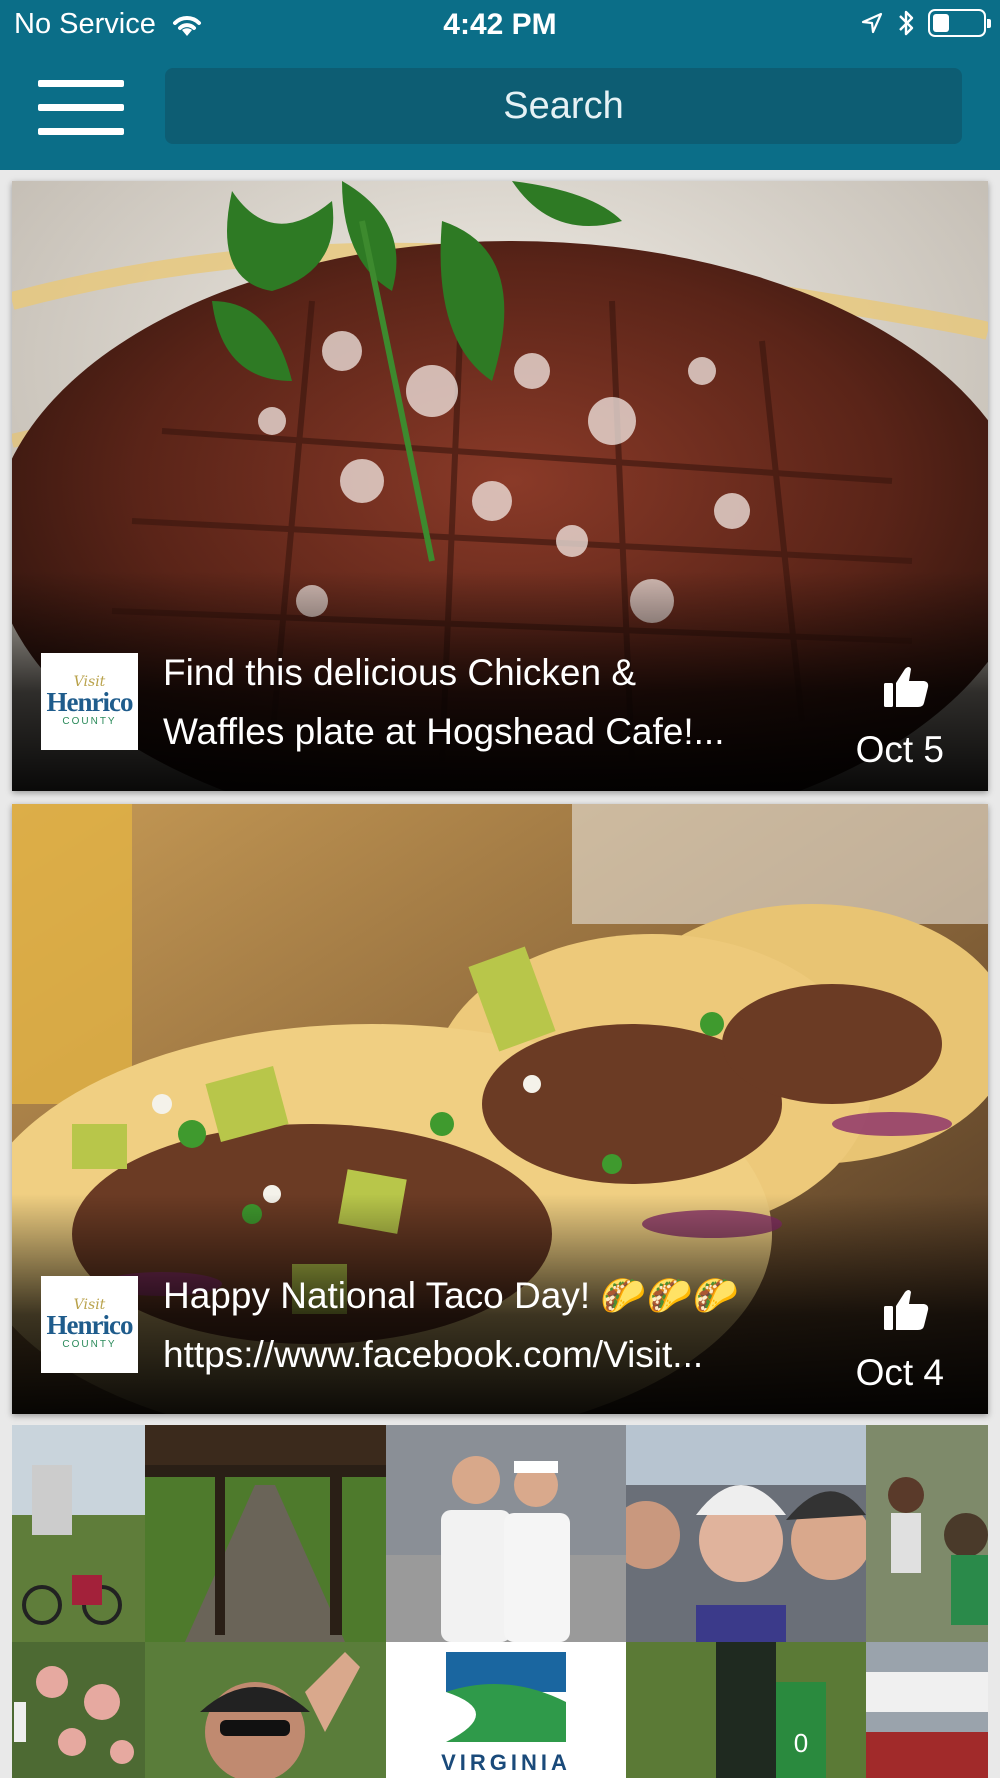  I want to click on app-header: No Service 4:42 PM Search, so click(500, 85).